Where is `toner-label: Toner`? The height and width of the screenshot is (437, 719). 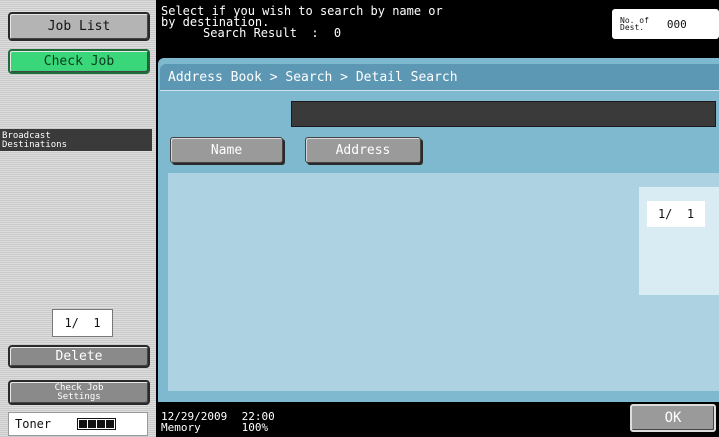
toner-label: Toner is located at coordinates (33, 424).